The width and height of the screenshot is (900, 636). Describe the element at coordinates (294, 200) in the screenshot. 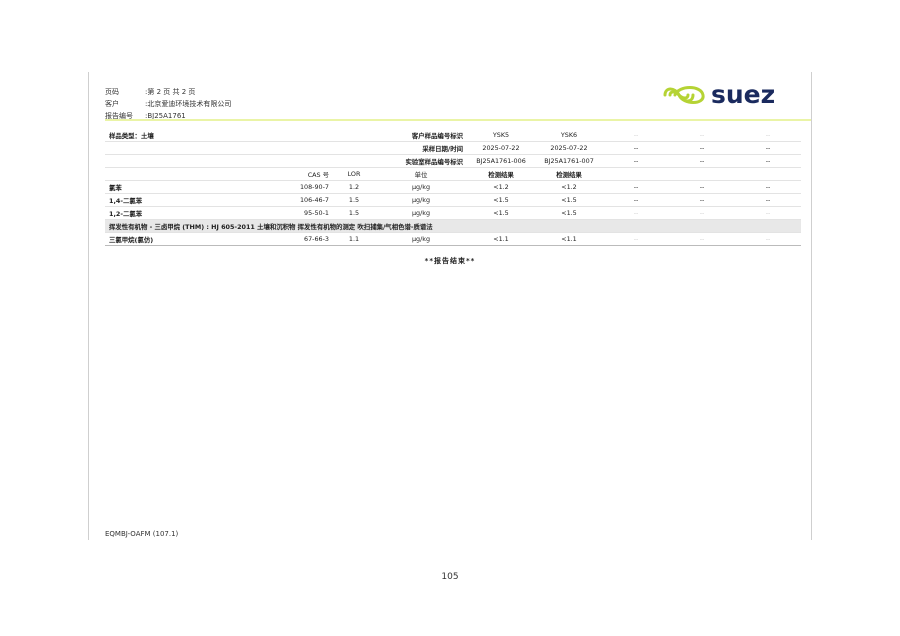

I see `cas-number: 106-46-7` at that location.